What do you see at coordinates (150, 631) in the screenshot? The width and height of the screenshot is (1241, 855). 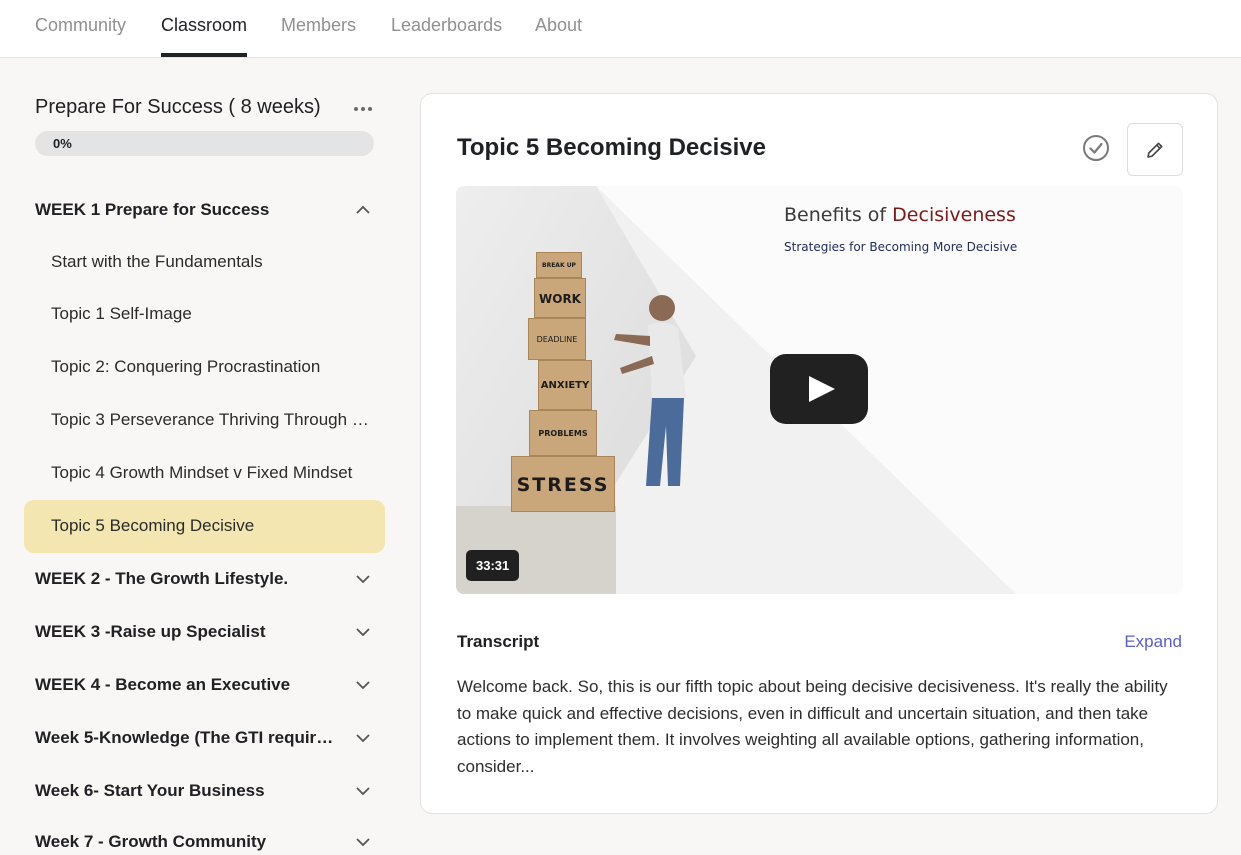 I see `week-label: WEEK 3 -Raise up Specialist` at bounding box center [150, 631].